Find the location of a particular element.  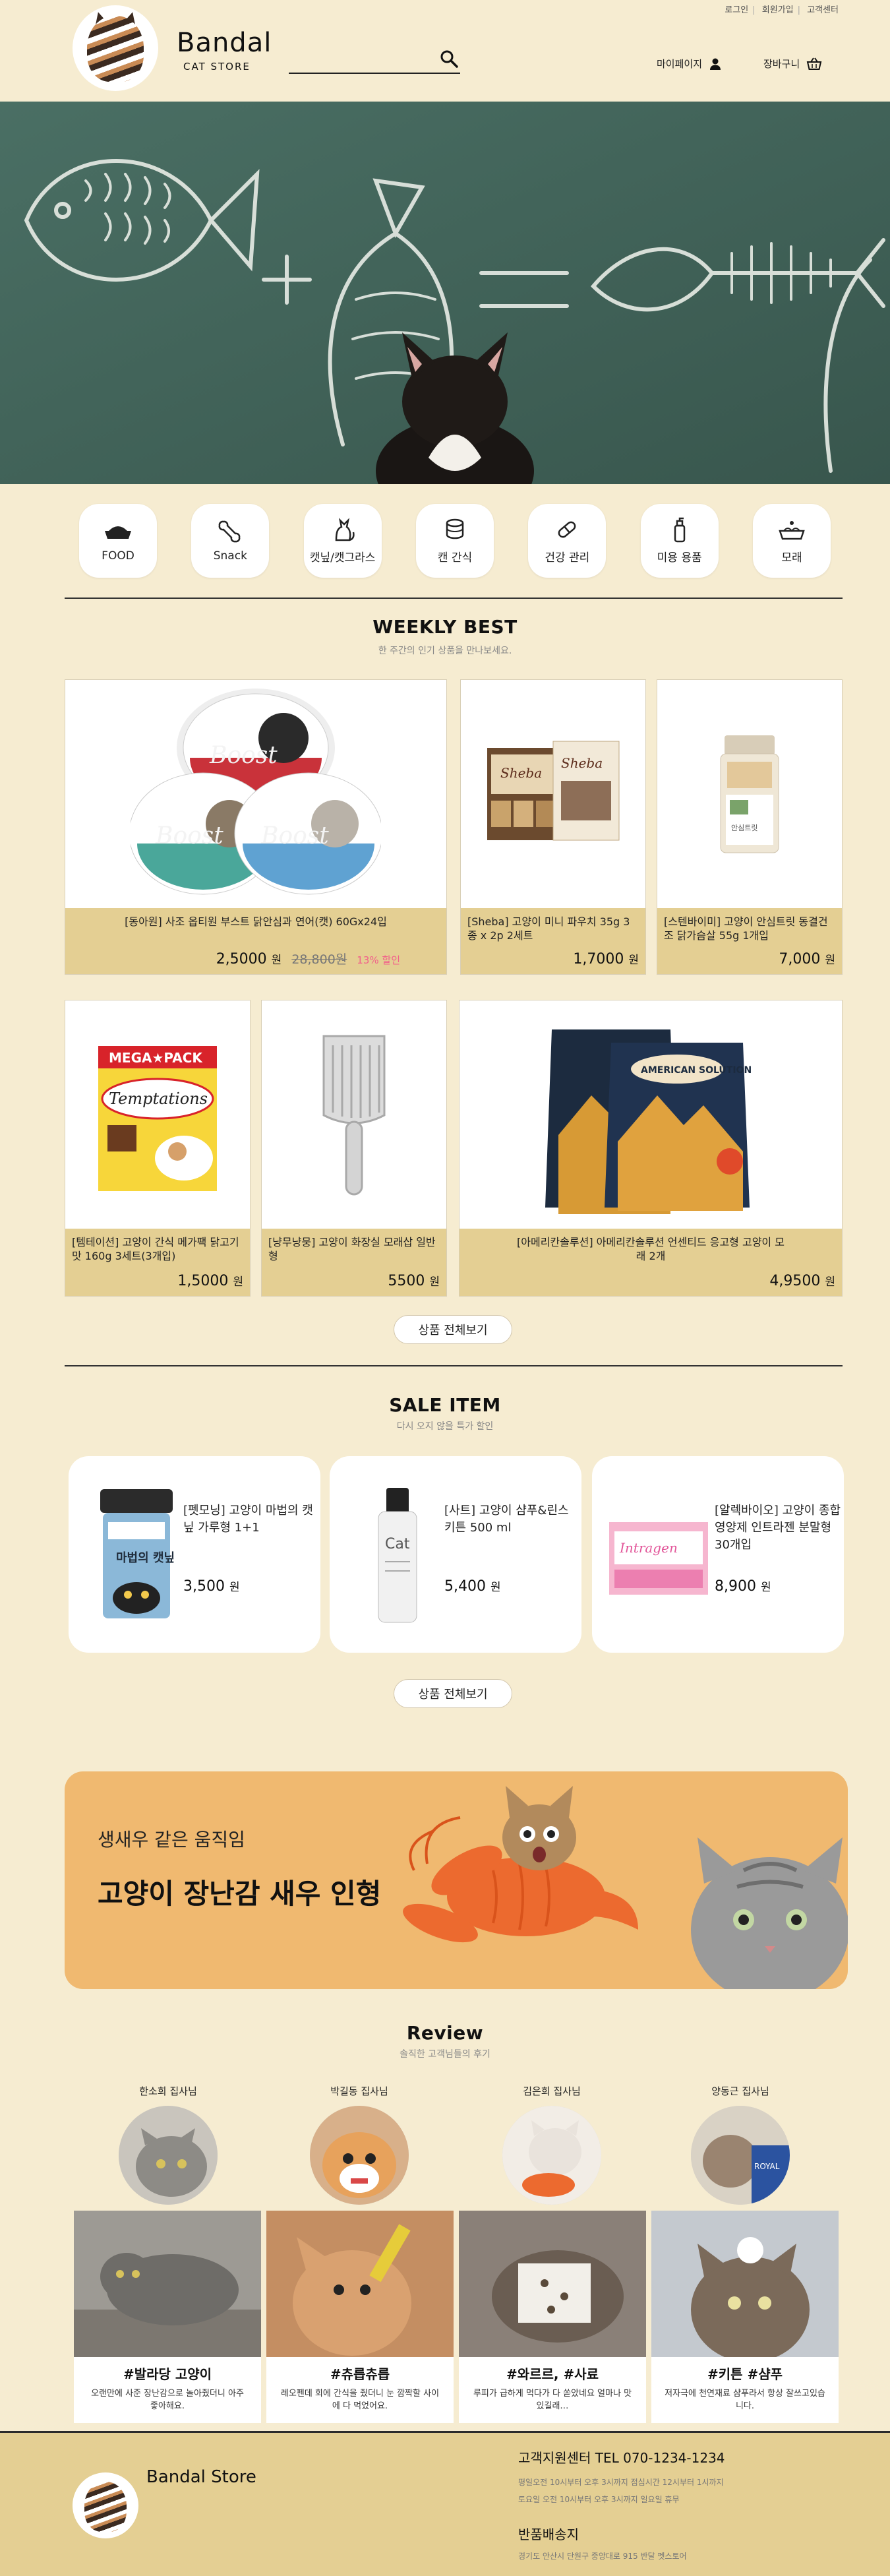

review-card: #키튼 #샴푸 저자극에 천연재료 샴푸라서 항상 잘쓰고있습니다. is located at coordinates (745, 2317).